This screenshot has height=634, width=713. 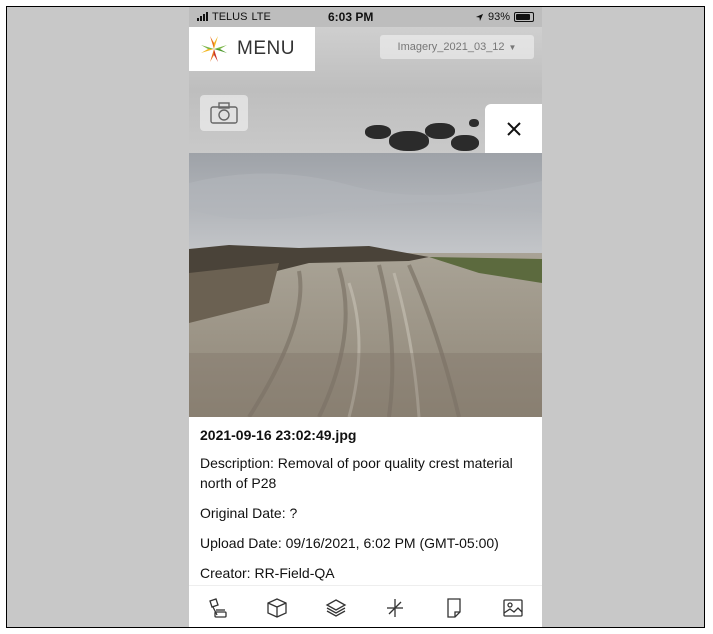 I want to click on carrier-group: TELUS LTE, so click(x=234, y=17).